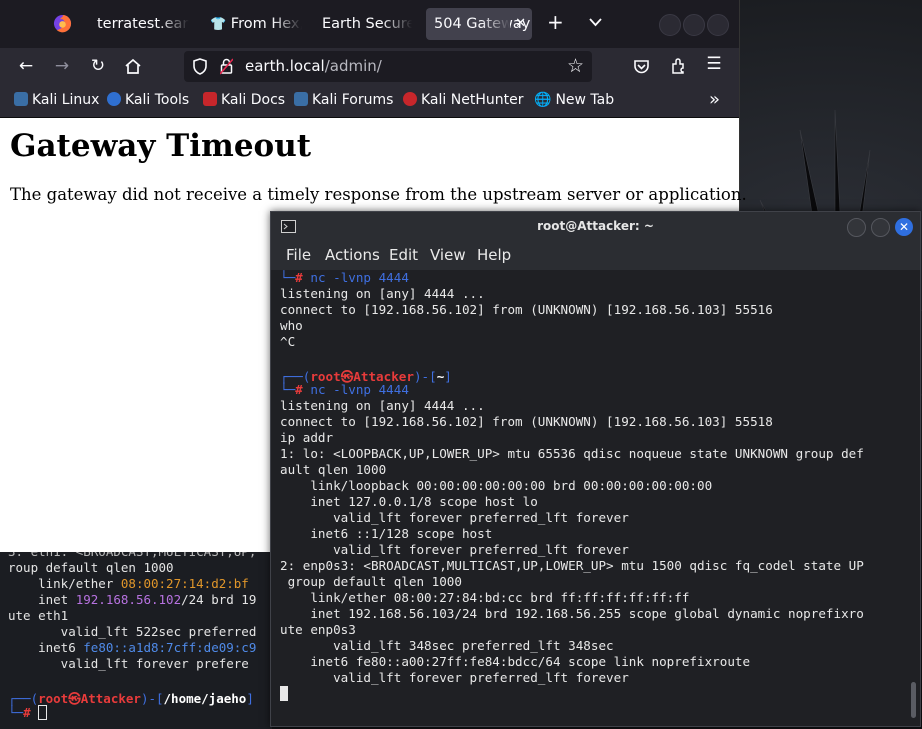  I want to click on bg-terminal-line: roup default qlen 1000, so click(91, 567).